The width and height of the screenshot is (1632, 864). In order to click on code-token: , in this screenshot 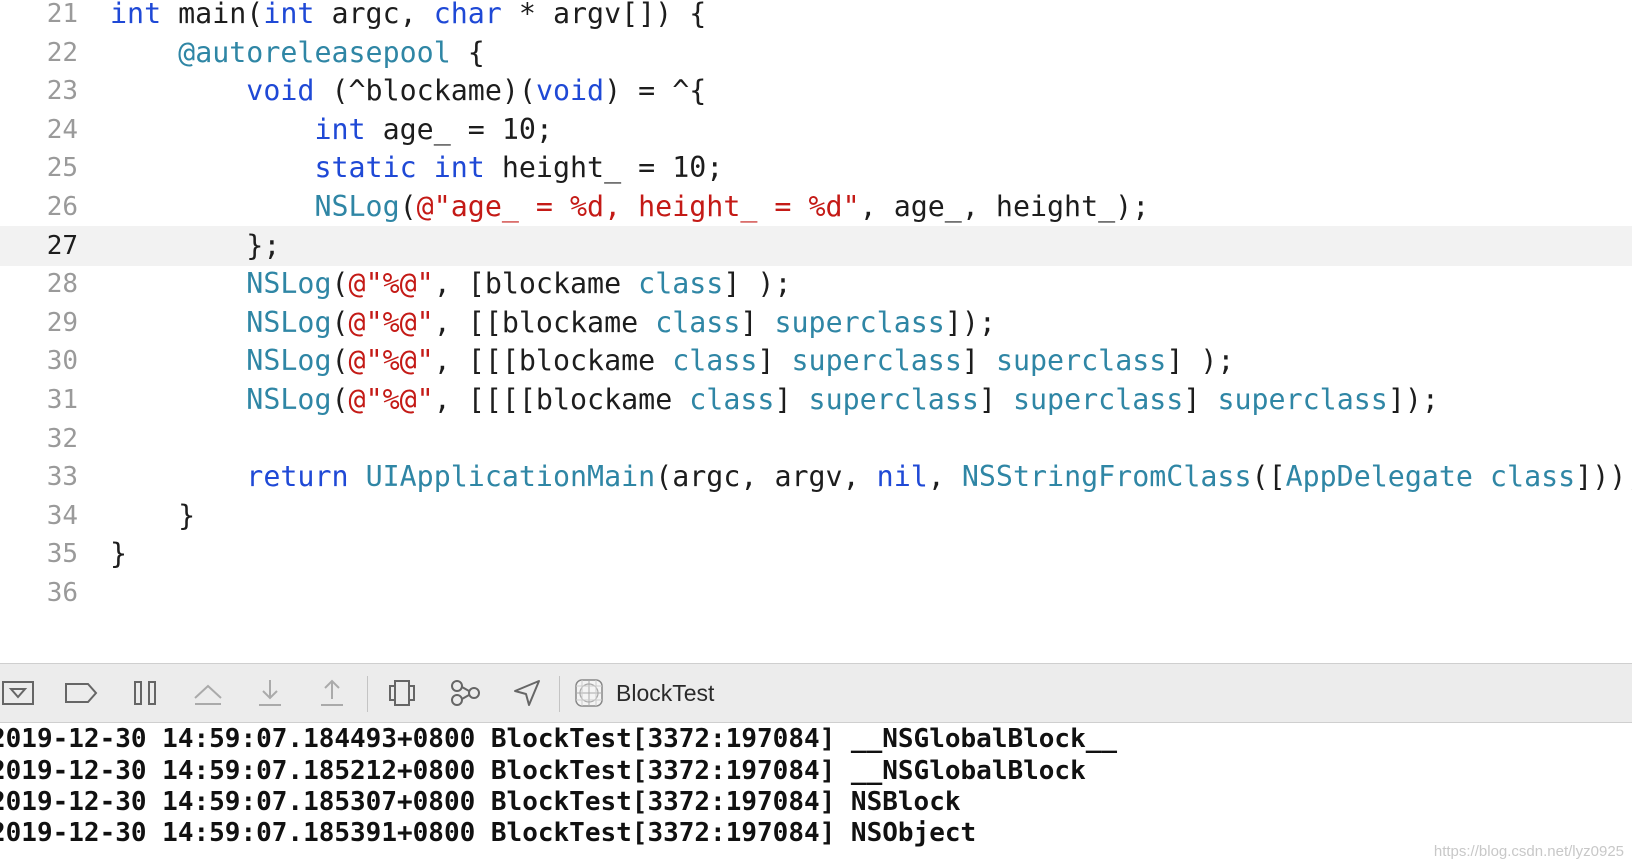, I will do `click(944, 477)`.